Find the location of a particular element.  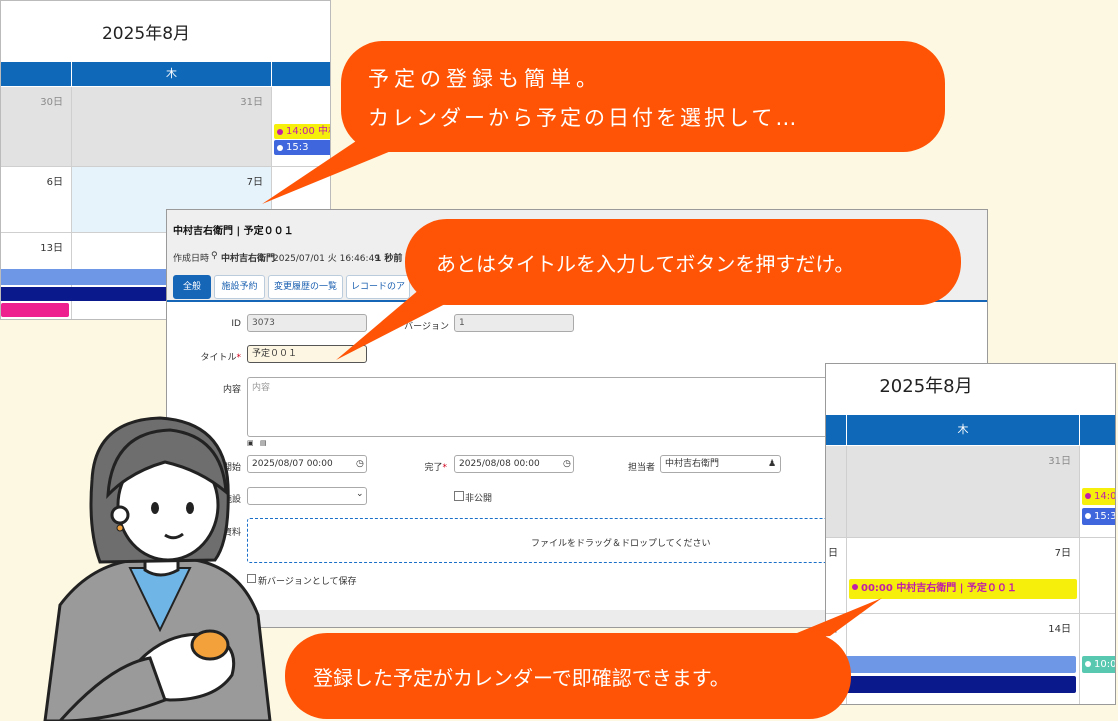

bubble-3-text: 登録した予定がカレンダーで即確認できます。 is located at coordinates (521, 678).